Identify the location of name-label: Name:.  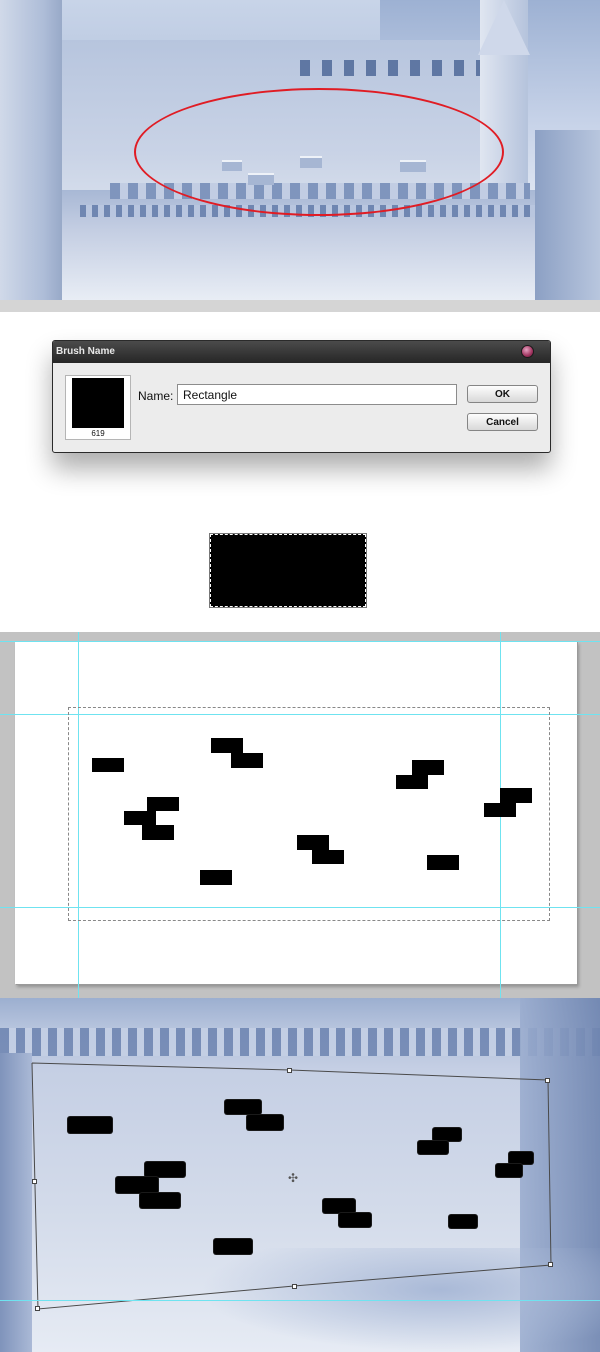
(156, 396).